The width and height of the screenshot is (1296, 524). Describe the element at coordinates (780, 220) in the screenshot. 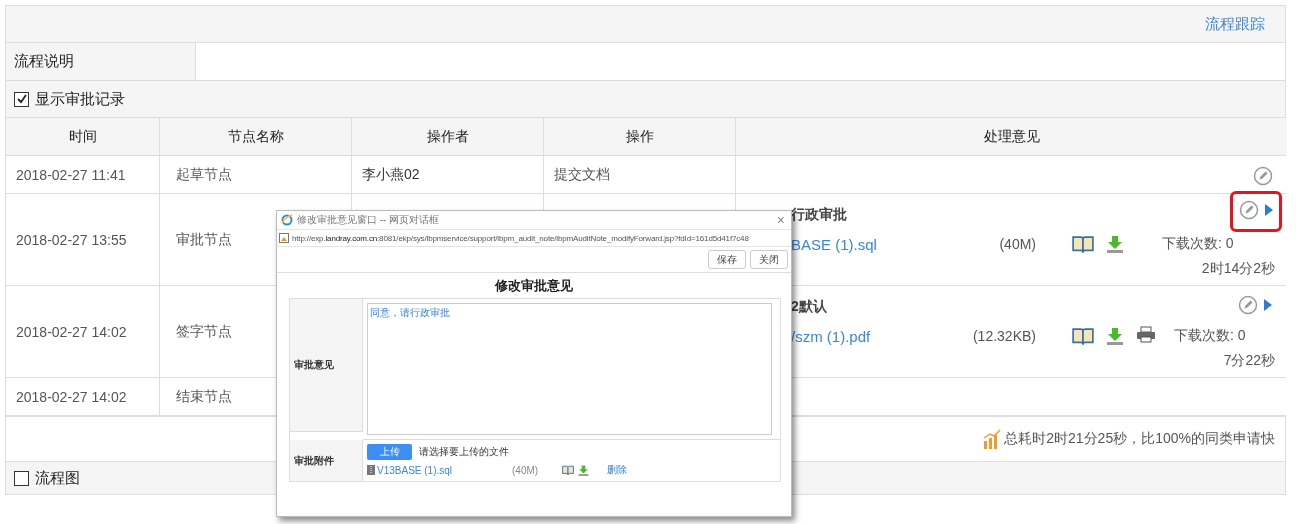

I see `close-button: ×` at that location.